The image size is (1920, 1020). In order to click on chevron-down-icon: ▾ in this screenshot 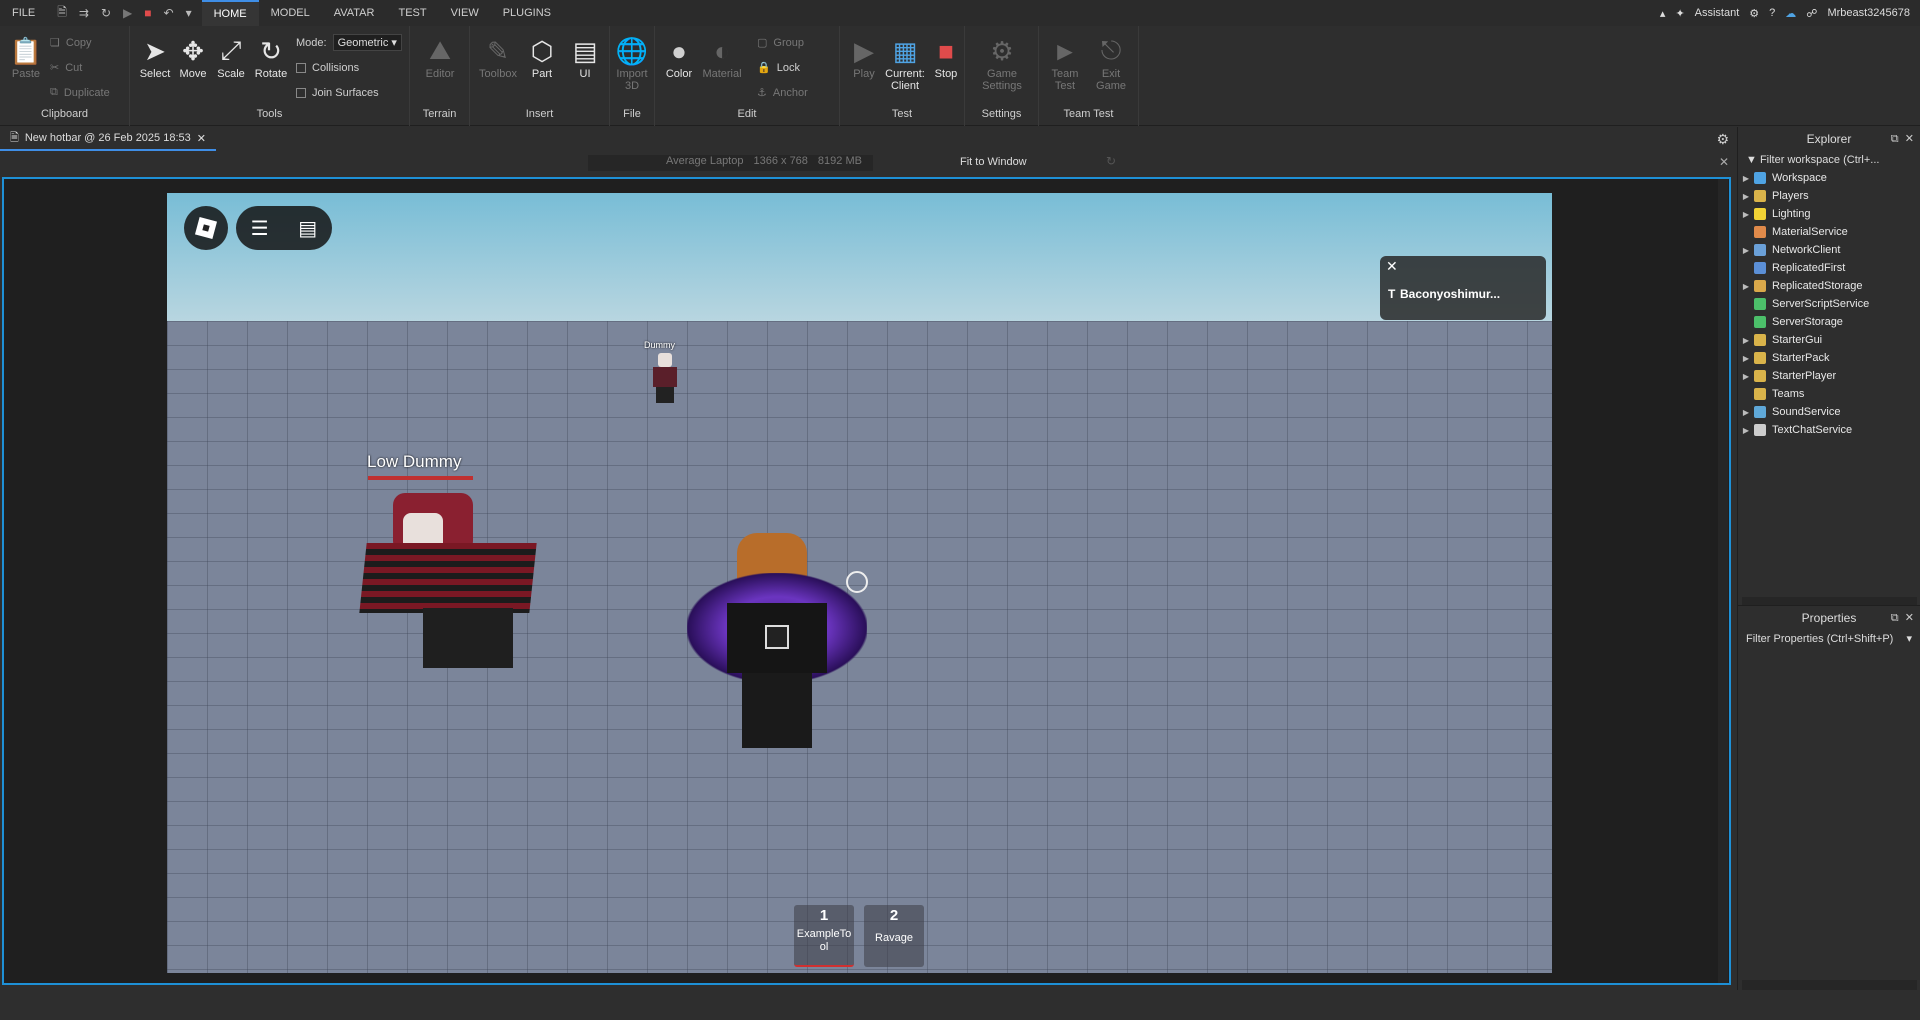, I will do `click(1909, 639)`.